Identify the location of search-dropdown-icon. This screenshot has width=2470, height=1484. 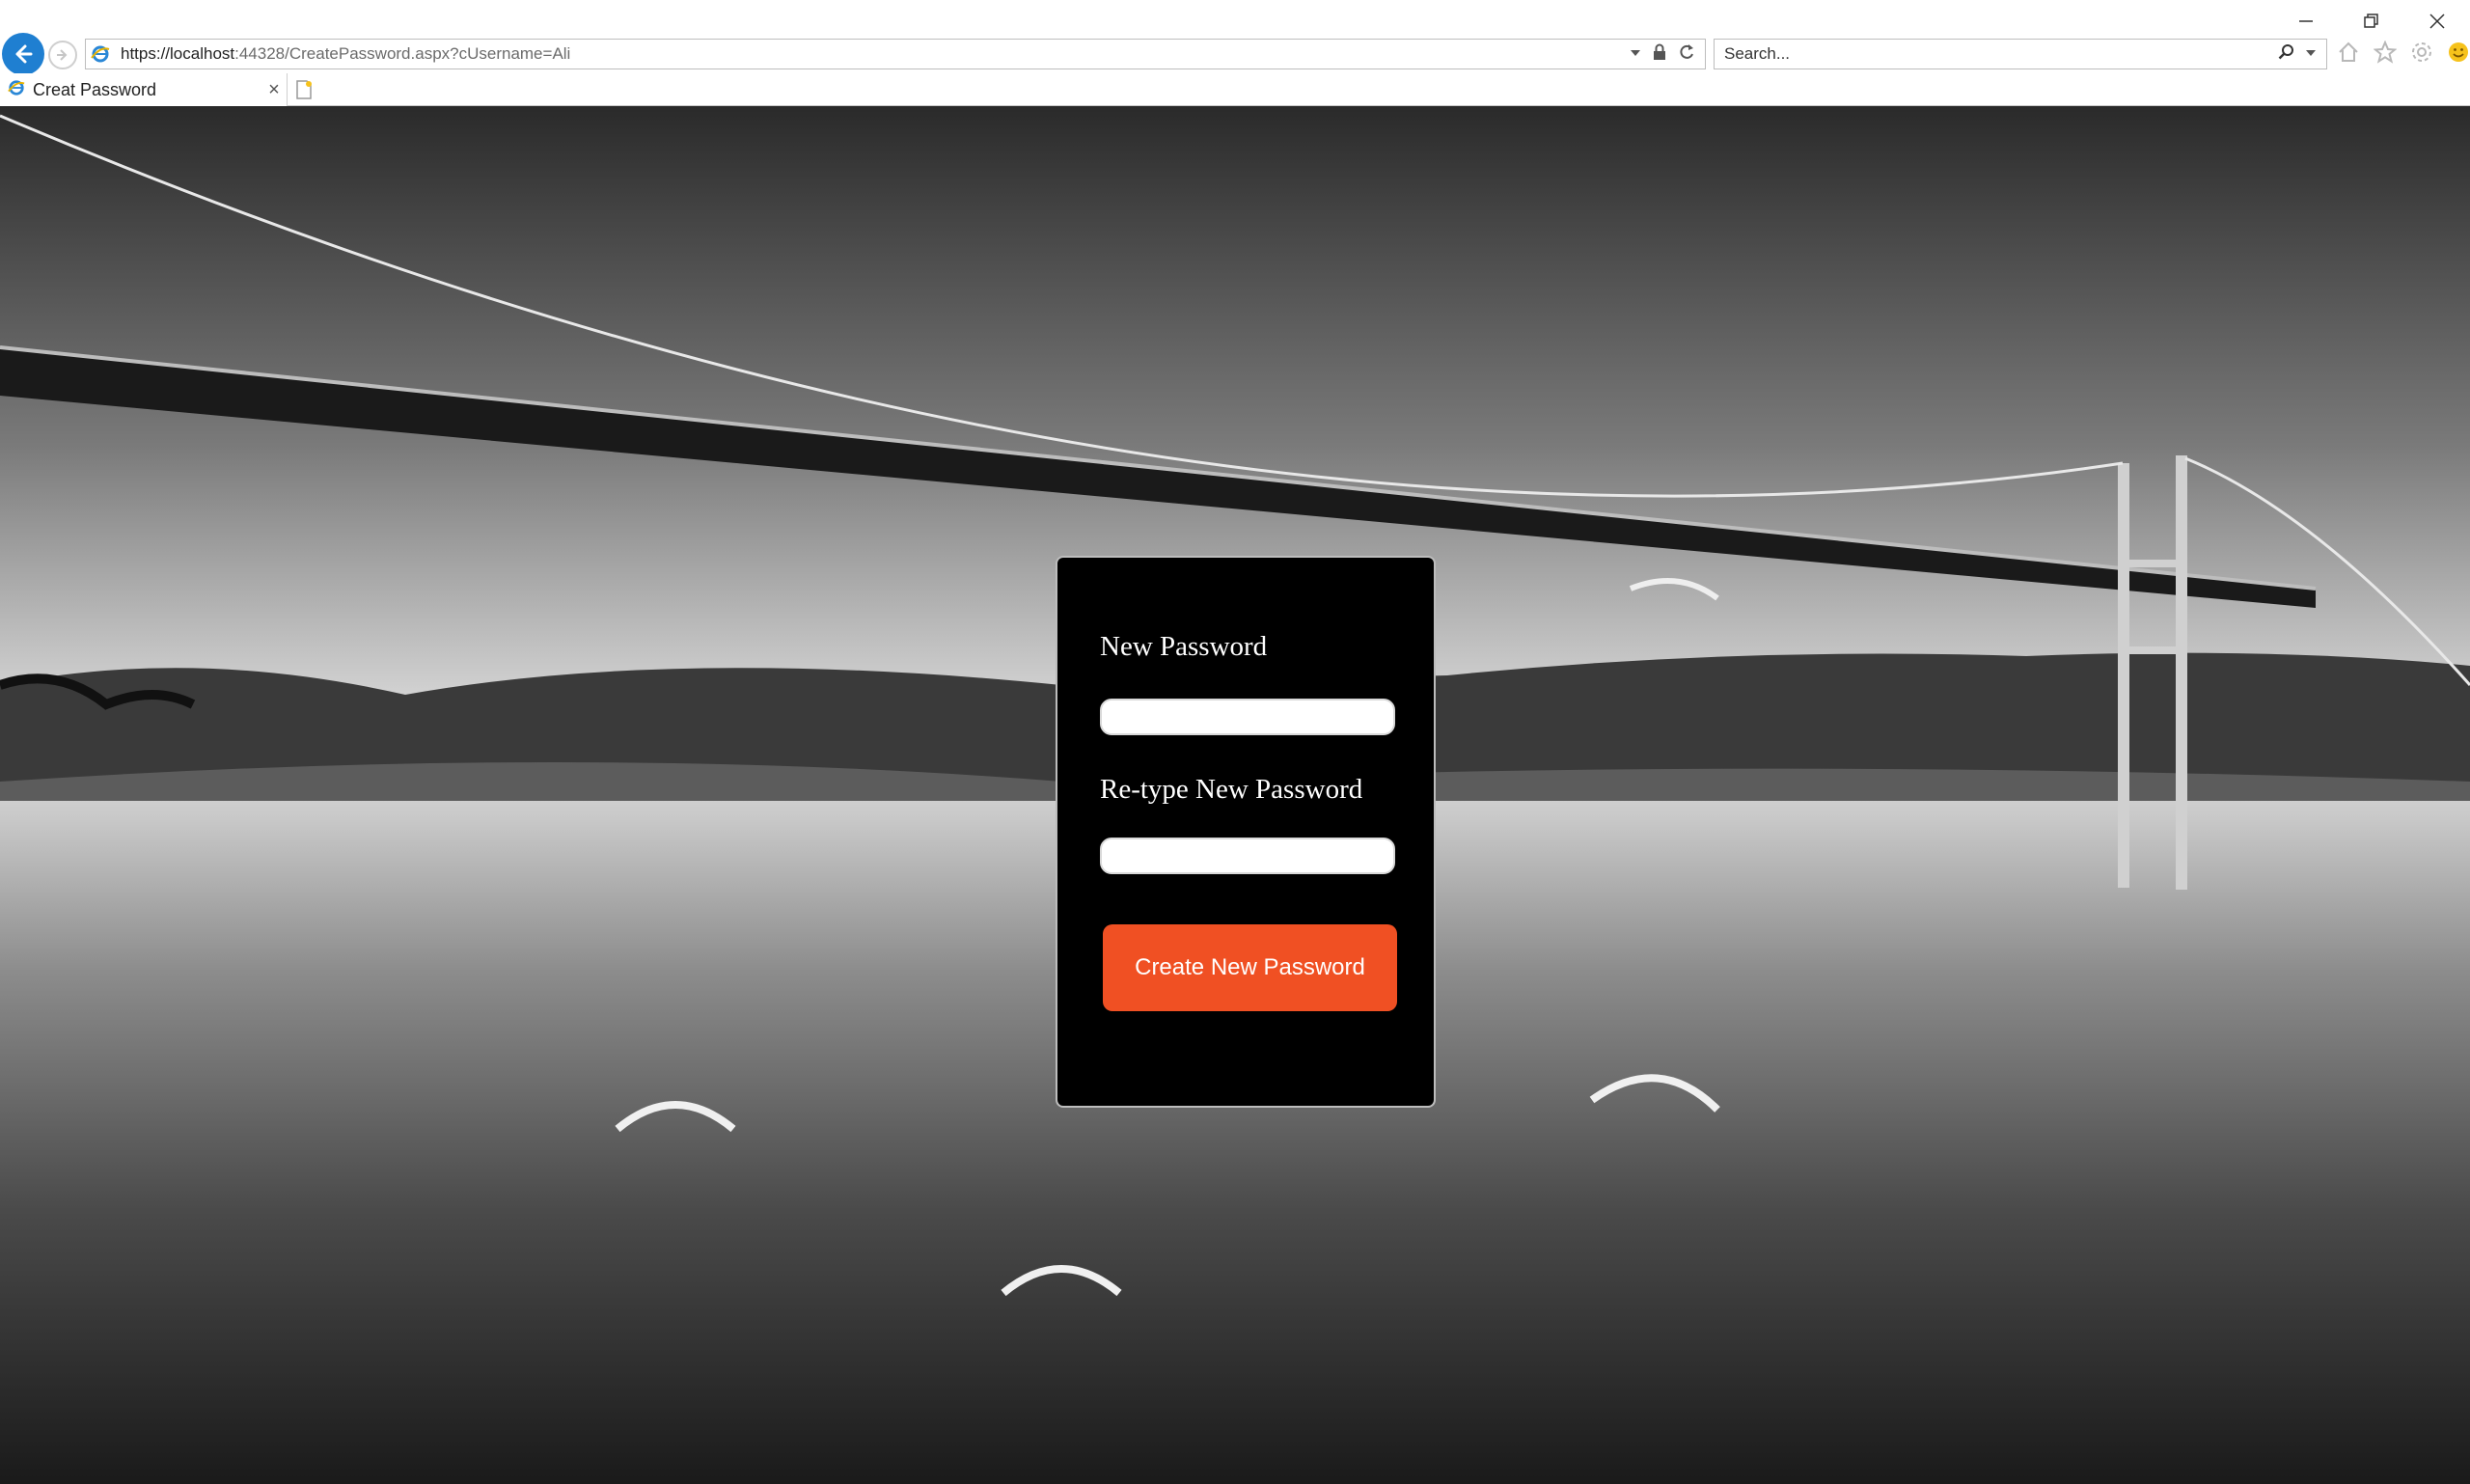
(2311, 54).